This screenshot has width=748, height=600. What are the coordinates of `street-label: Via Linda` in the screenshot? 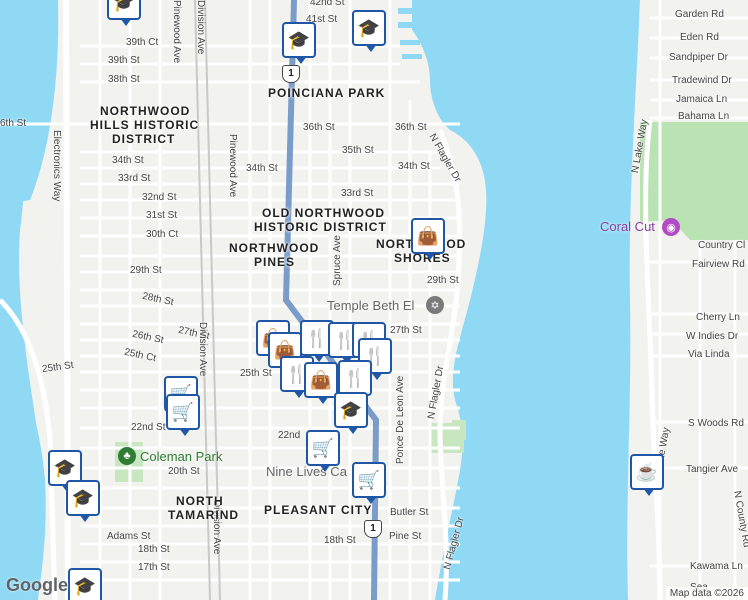 It's located at (709, 354).